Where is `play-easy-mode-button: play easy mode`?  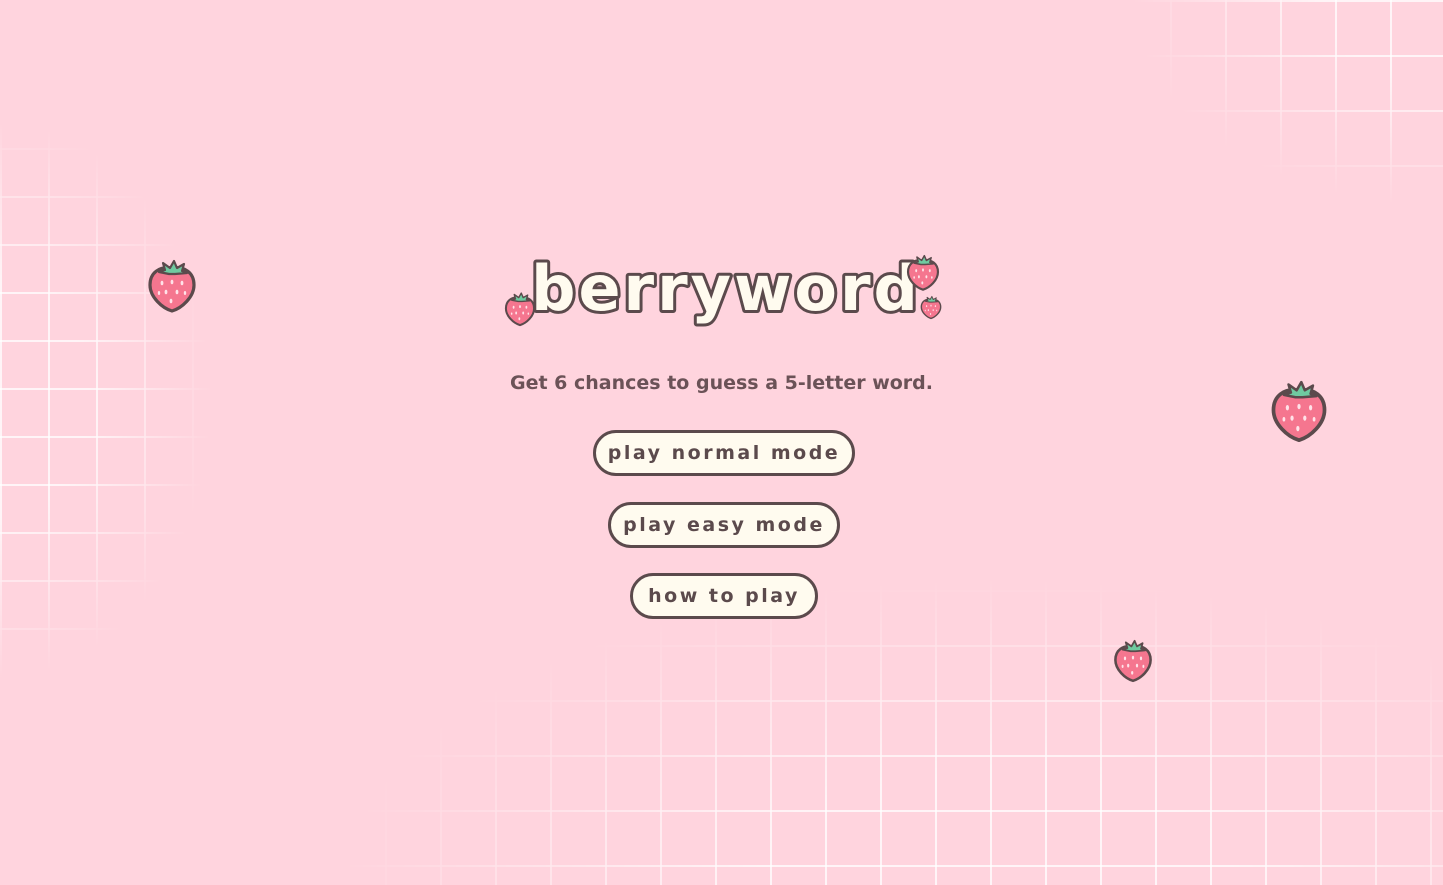
play-easy-mode-button: play easy mode is located at coordinates (724, 525).